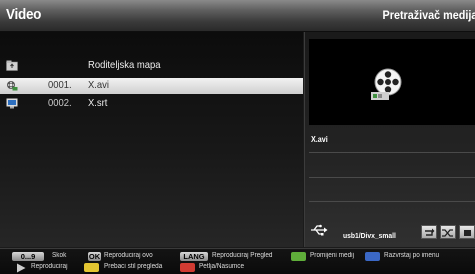  What do you see at coordinates (319, 139) in the screenshot?
I see `preview-filename: X.avi` at bounding box center [319, 139].